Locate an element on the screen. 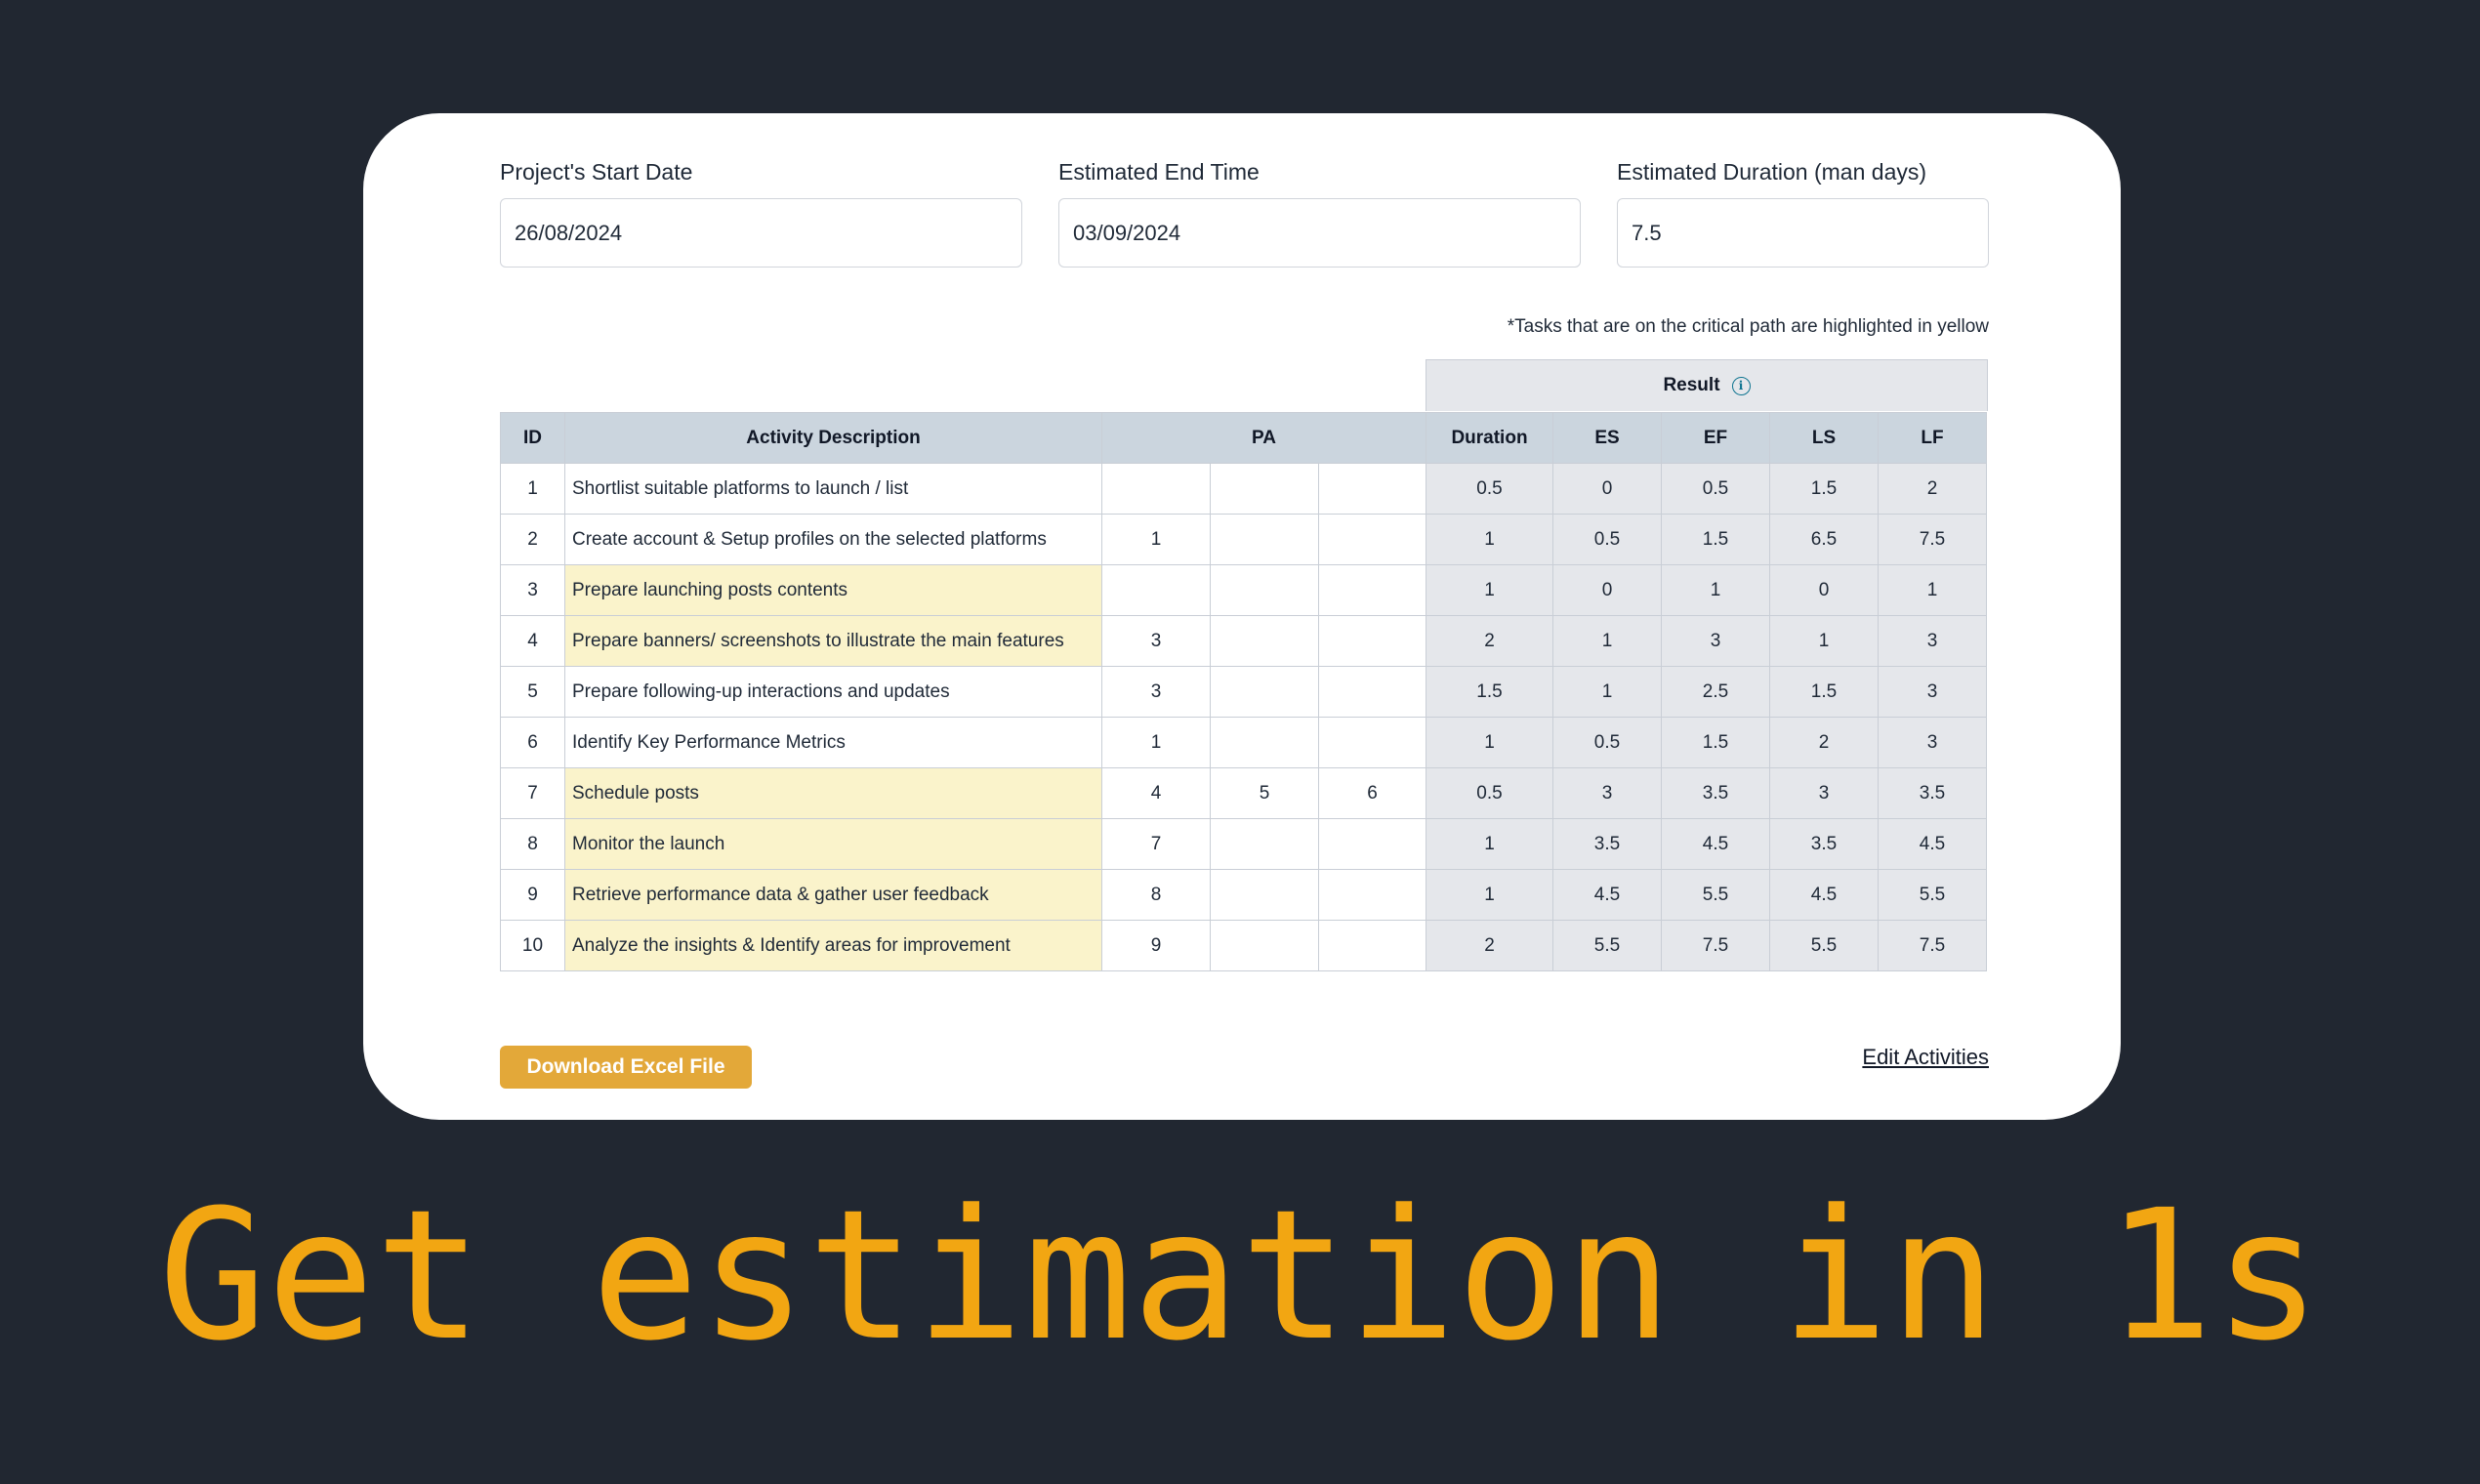 This screenshot has width=2480, height=1484. cell-es: 3.5 is located at coordinates (1607, 844).